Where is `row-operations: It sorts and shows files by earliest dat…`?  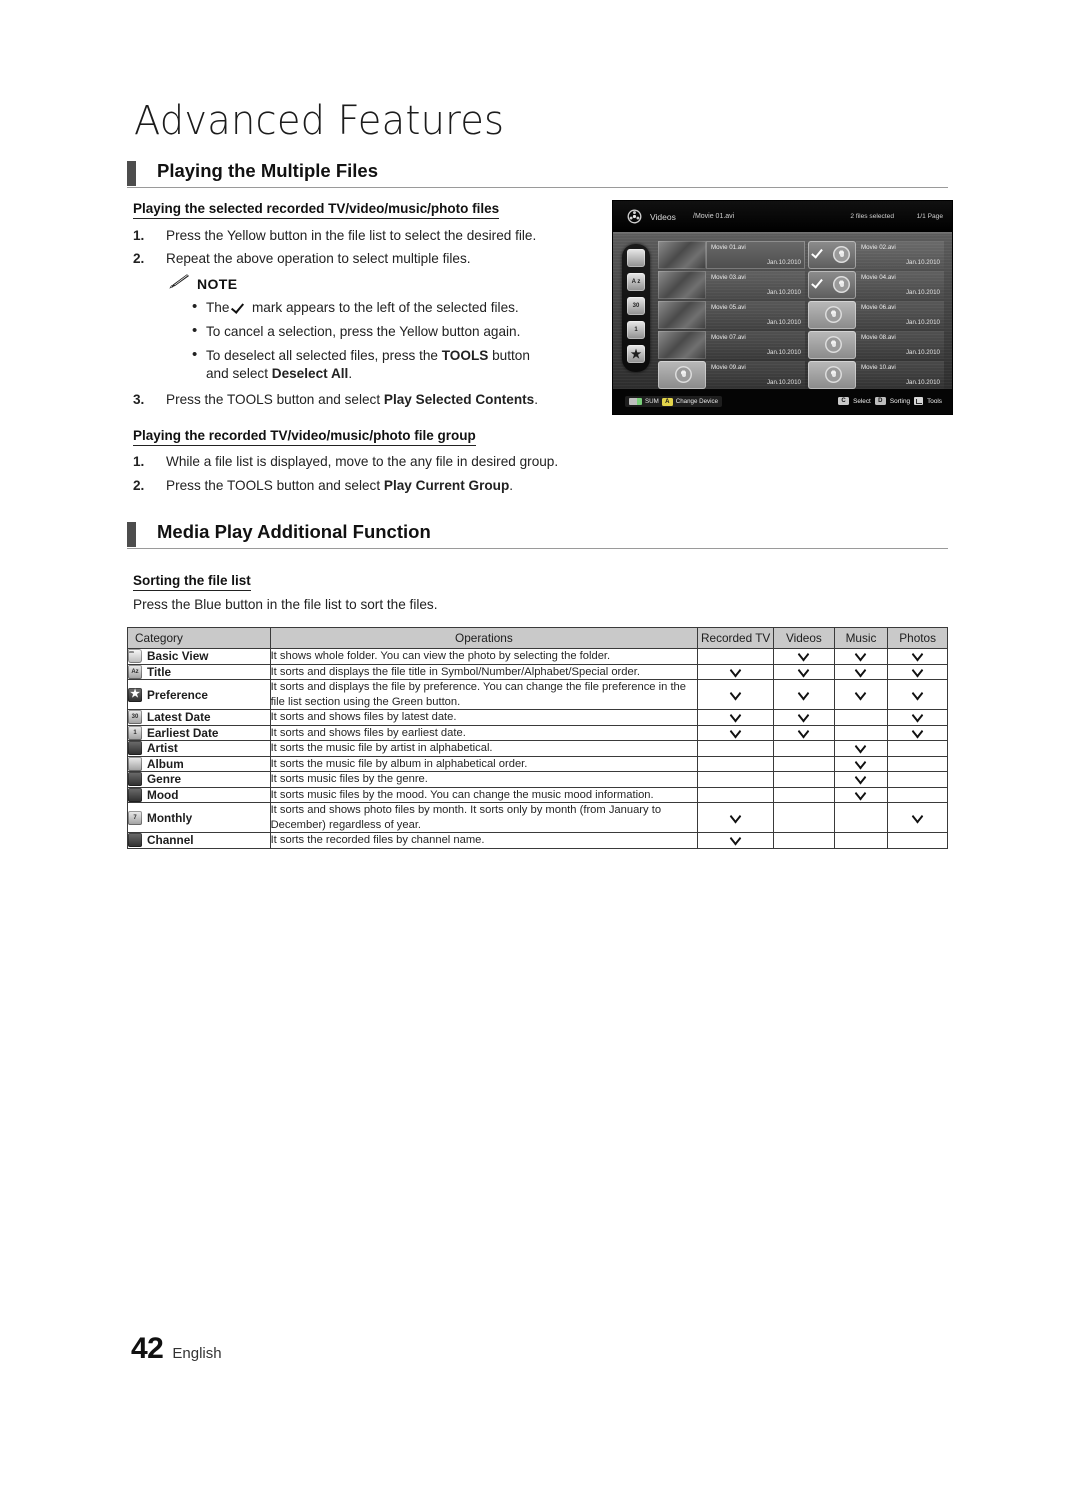
row-operations: It sorts and shows files by earliest dat… is located at coordinates (484, 732).